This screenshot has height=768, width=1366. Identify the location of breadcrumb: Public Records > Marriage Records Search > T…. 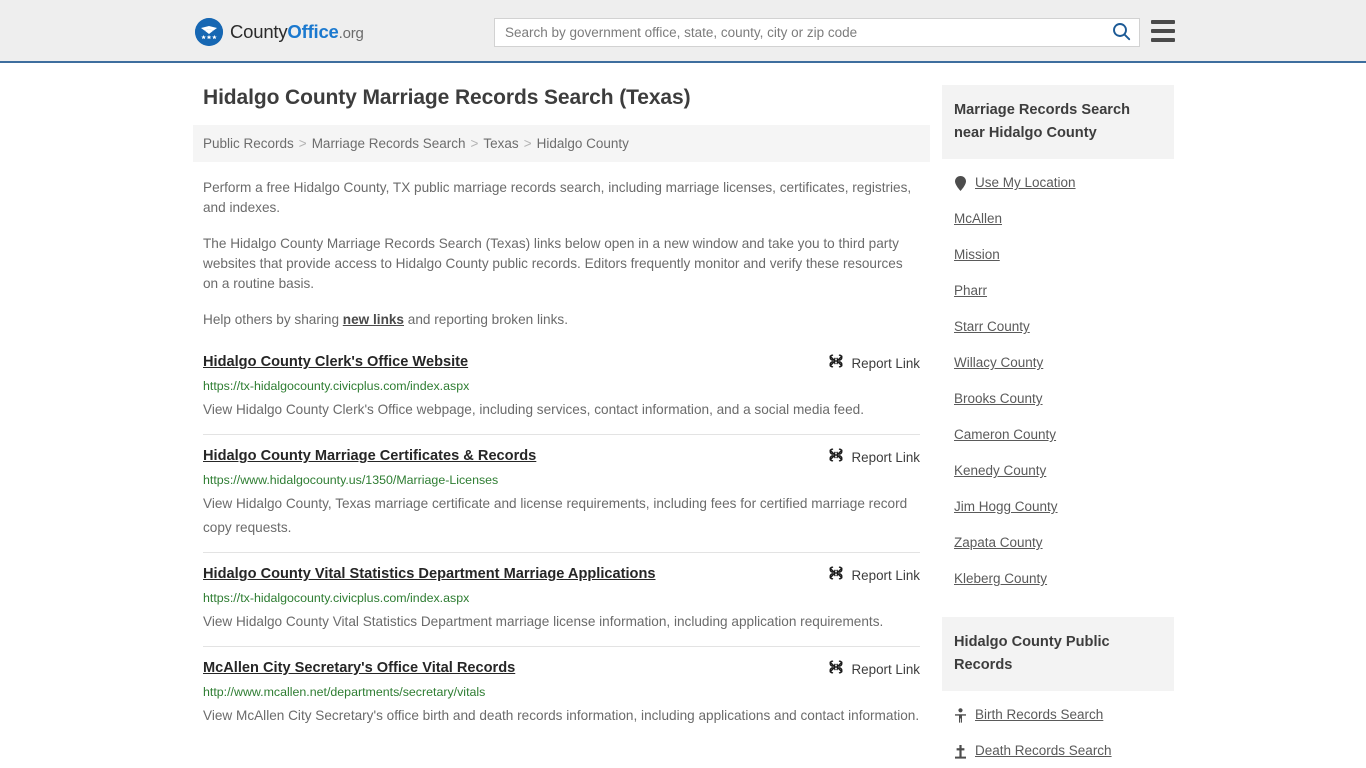
(561, 143).